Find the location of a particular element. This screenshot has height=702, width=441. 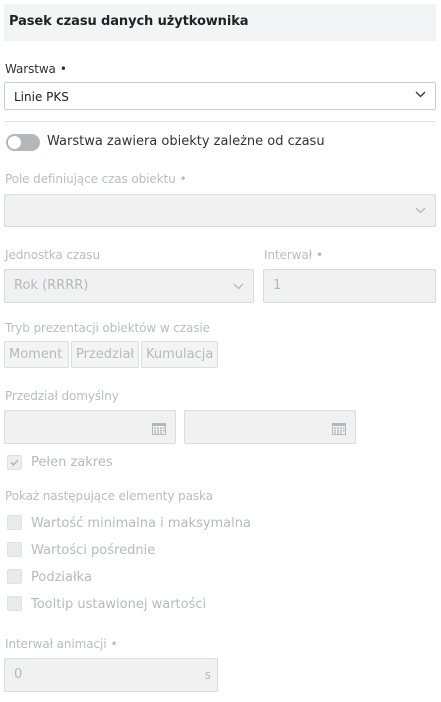

check-icon is located at coordinates (14, 463).